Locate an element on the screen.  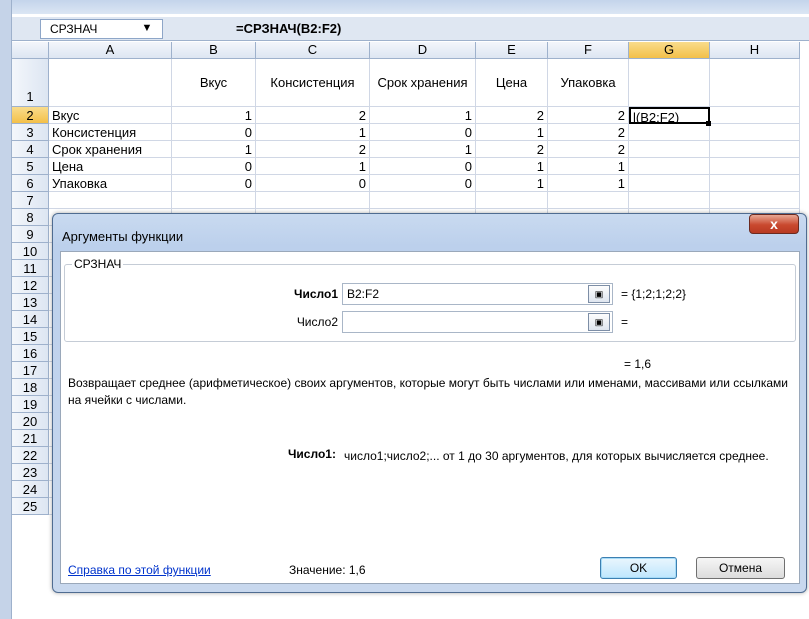
cell-a5: Цена is located at coordinates (110, 166).